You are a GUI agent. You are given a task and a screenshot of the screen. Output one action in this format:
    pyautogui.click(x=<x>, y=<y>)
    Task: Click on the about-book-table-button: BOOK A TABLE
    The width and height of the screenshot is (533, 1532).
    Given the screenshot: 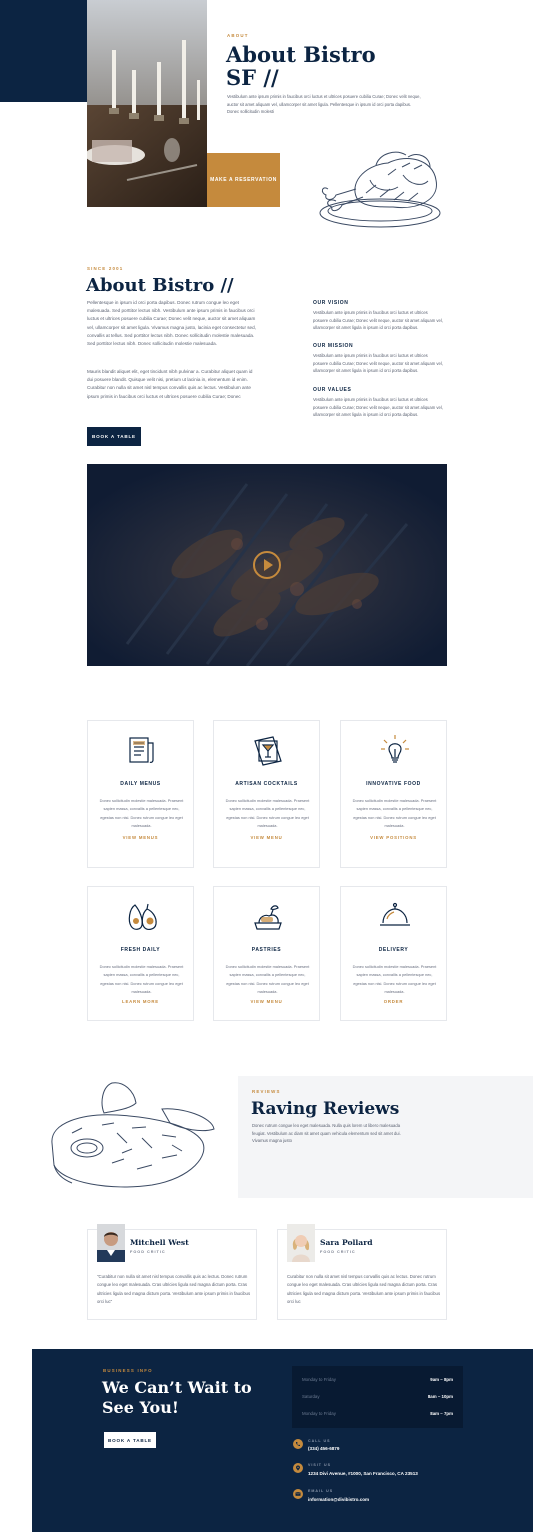 What is the action you would take?
    pyautogui.click(x=114, y=436)
    